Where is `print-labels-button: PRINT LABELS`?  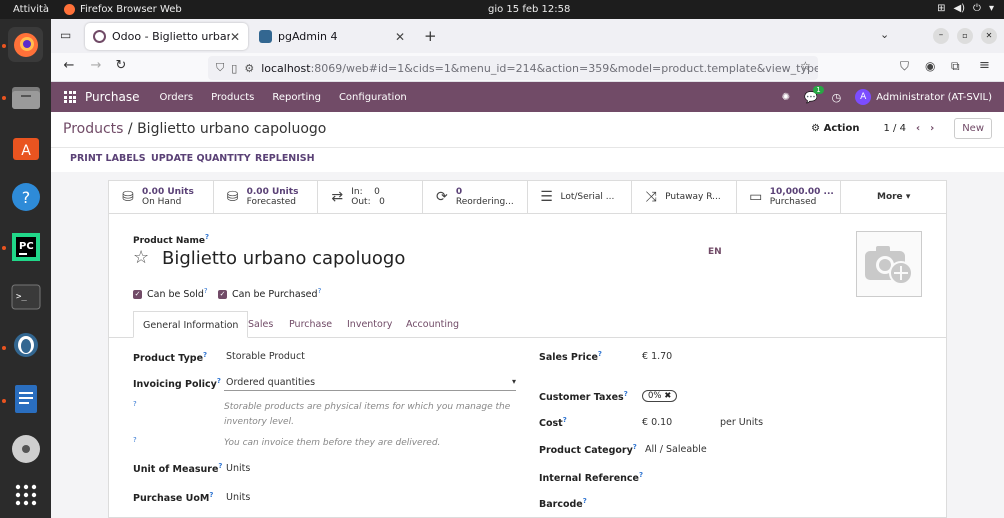 print-labels-button: PRINT LABELS is located at coordinates (108, 158).